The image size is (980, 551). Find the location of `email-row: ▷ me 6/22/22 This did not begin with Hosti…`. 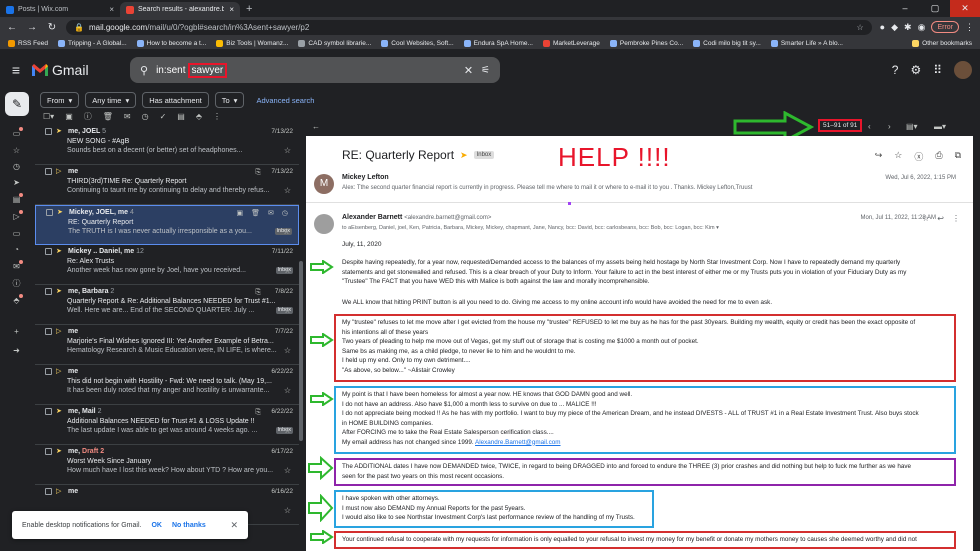

email-row: ▷ me 6/22/22 This did not begin with Hosti… is located at coordinates (167, 385).